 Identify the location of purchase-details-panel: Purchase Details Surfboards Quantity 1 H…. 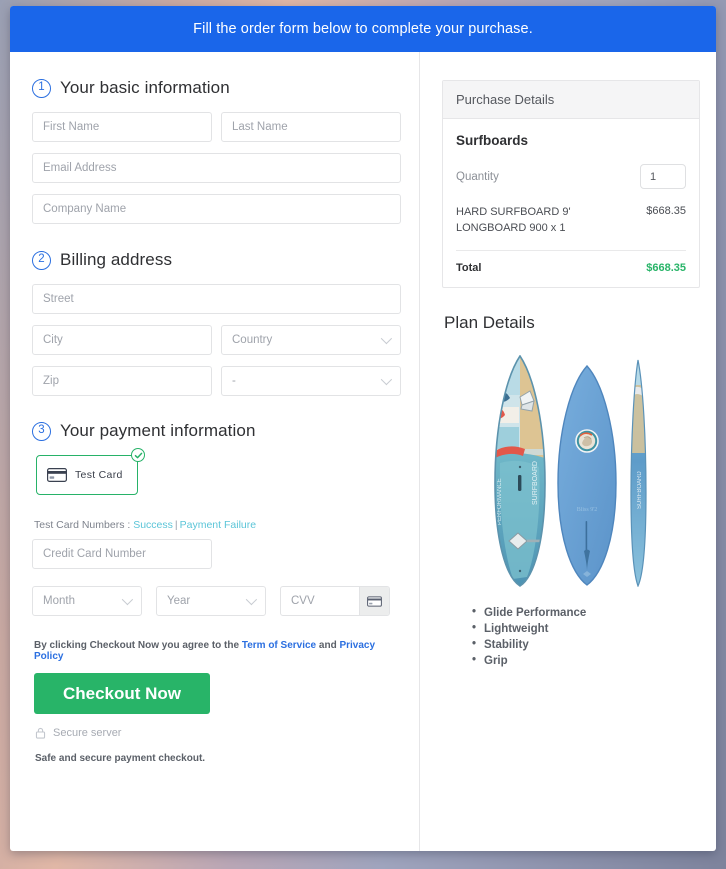
(571, 184).